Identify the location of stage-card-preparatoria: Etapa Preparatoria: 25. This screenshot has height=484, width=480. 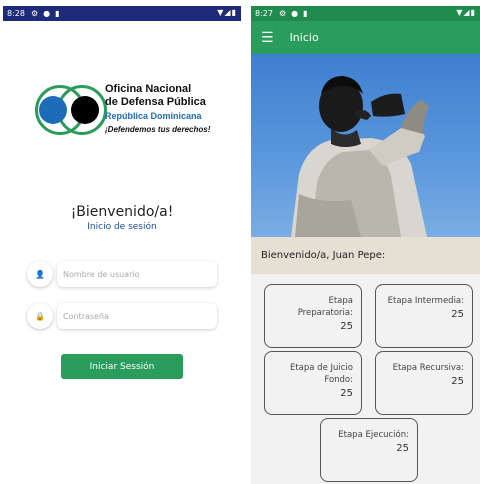
(313, 316).